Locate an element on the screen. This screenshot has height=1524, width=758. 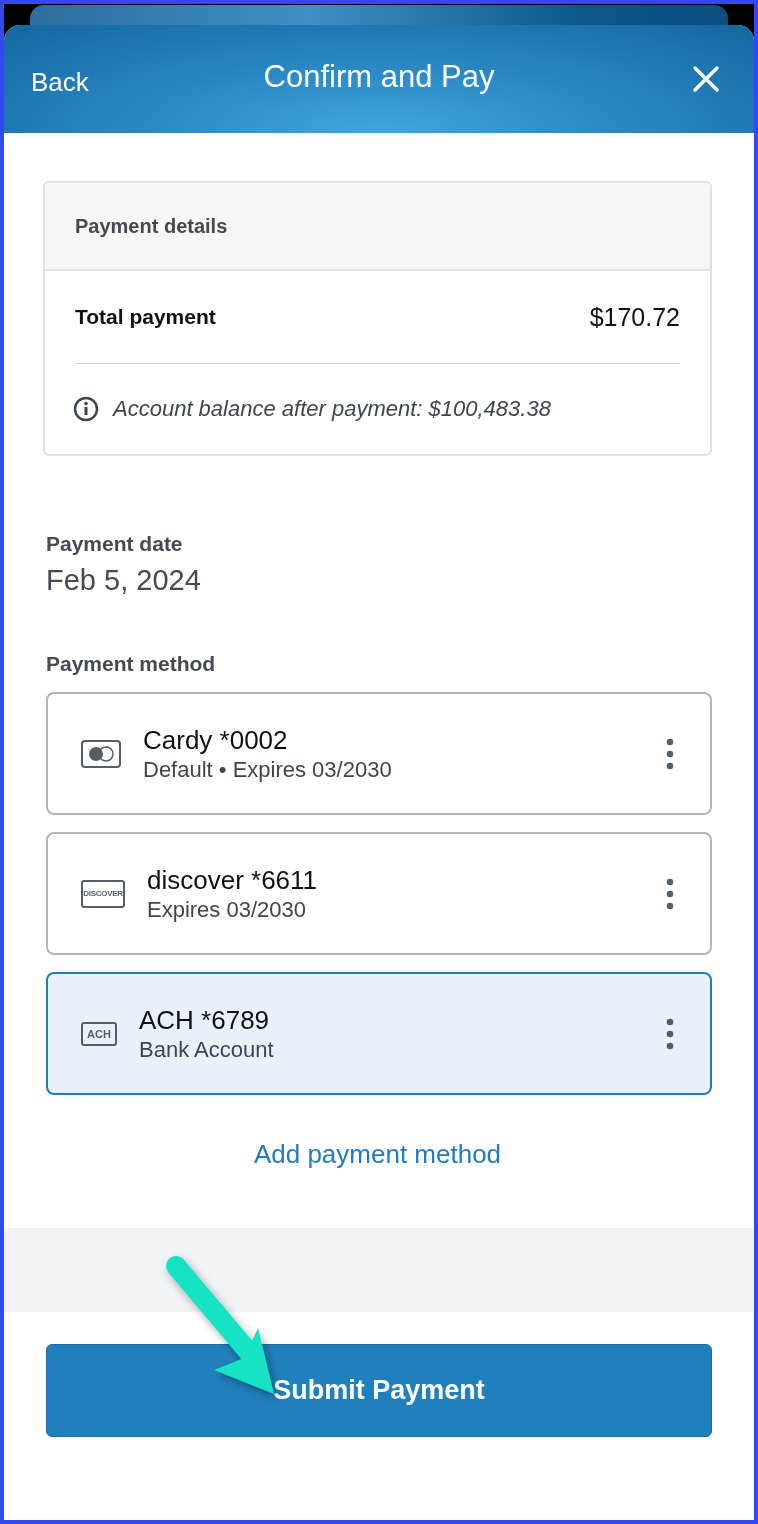
info-icon is located at coordinates (86, 409).